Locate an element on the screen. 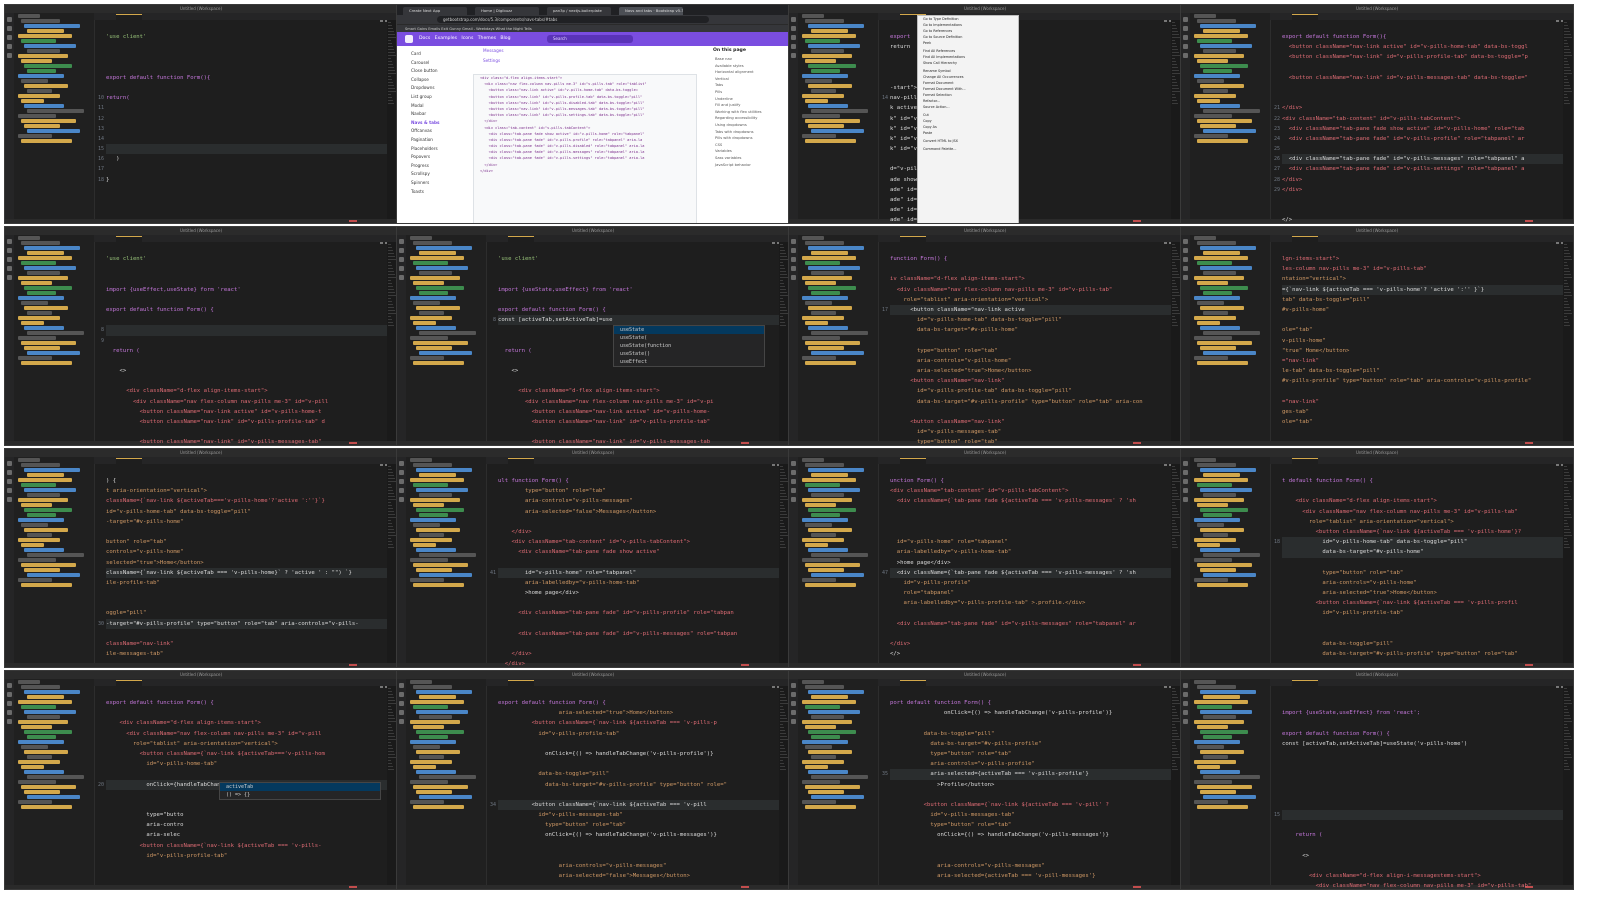 This screenshot has width=1600, height=906. code-line: export default function Form() { is located at coordinates (1422, 734).